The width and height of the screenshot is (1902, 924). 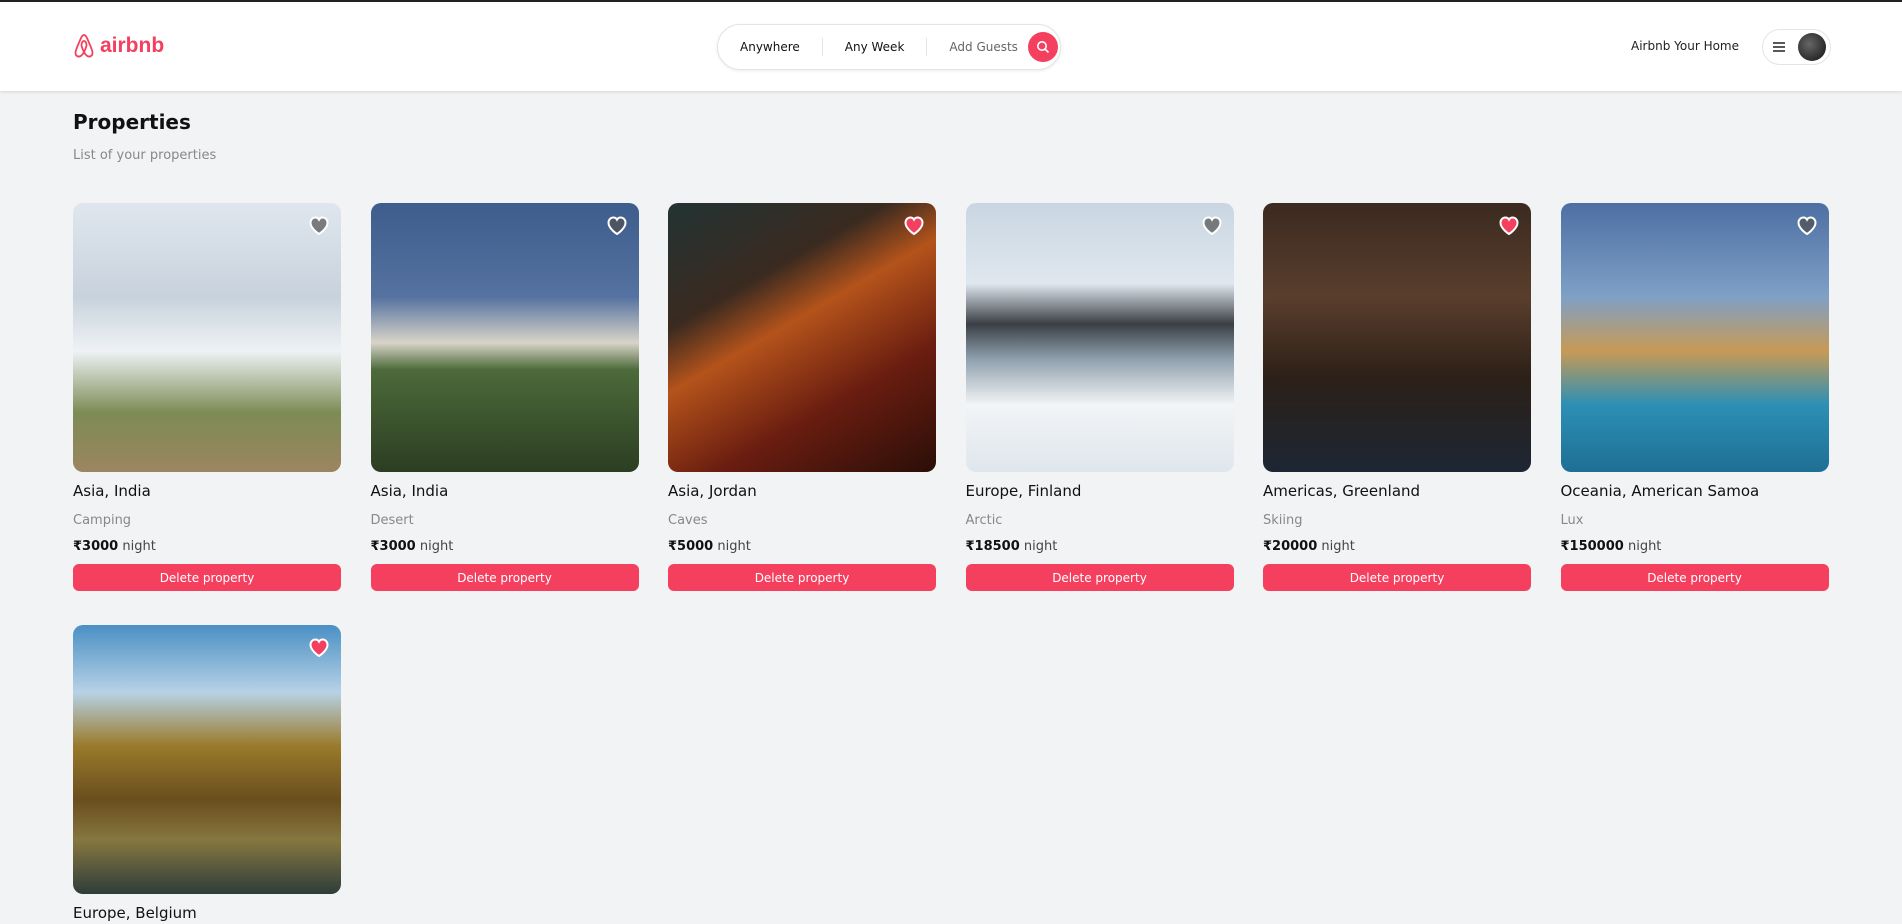 I want to click on page-title: Properties, so click(x=132, y=122).